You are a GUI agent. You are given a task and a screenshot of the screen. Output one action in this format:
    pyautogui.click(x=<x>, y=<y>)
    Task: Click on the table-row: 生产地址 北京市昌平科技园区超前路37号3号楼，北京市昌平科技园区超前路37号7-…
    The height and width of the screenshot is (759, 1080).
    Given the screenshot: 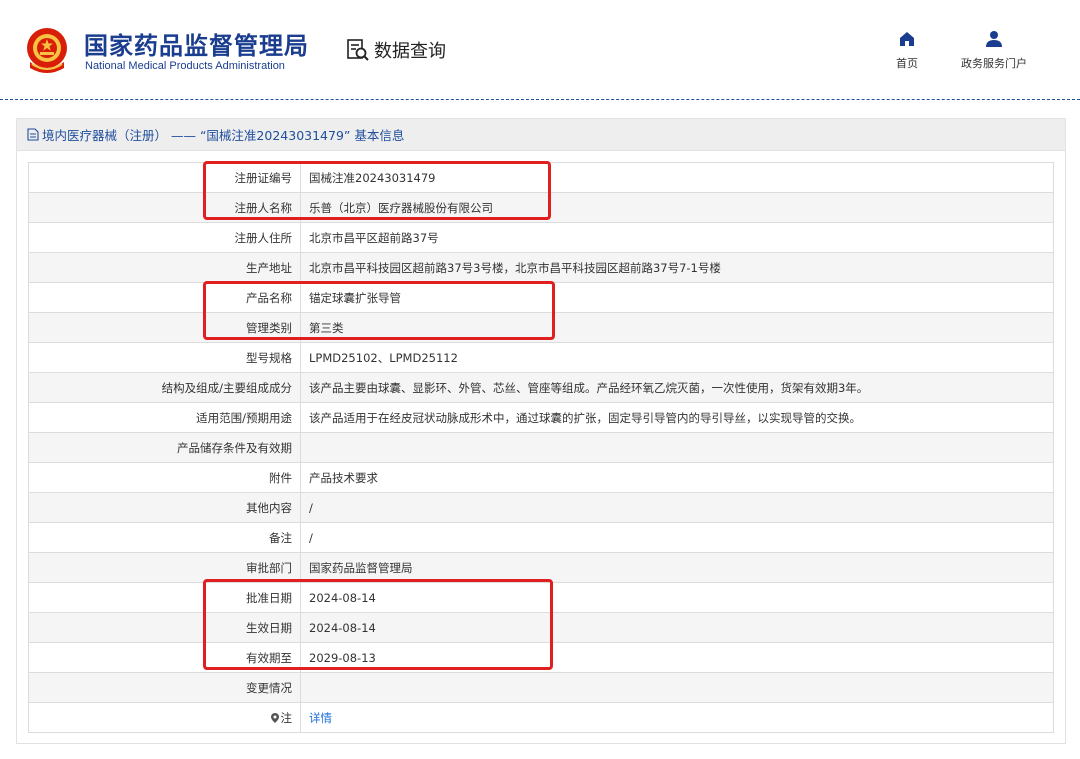 What is the action you would take?
    pyautogui.click(x=541, y=267)
    